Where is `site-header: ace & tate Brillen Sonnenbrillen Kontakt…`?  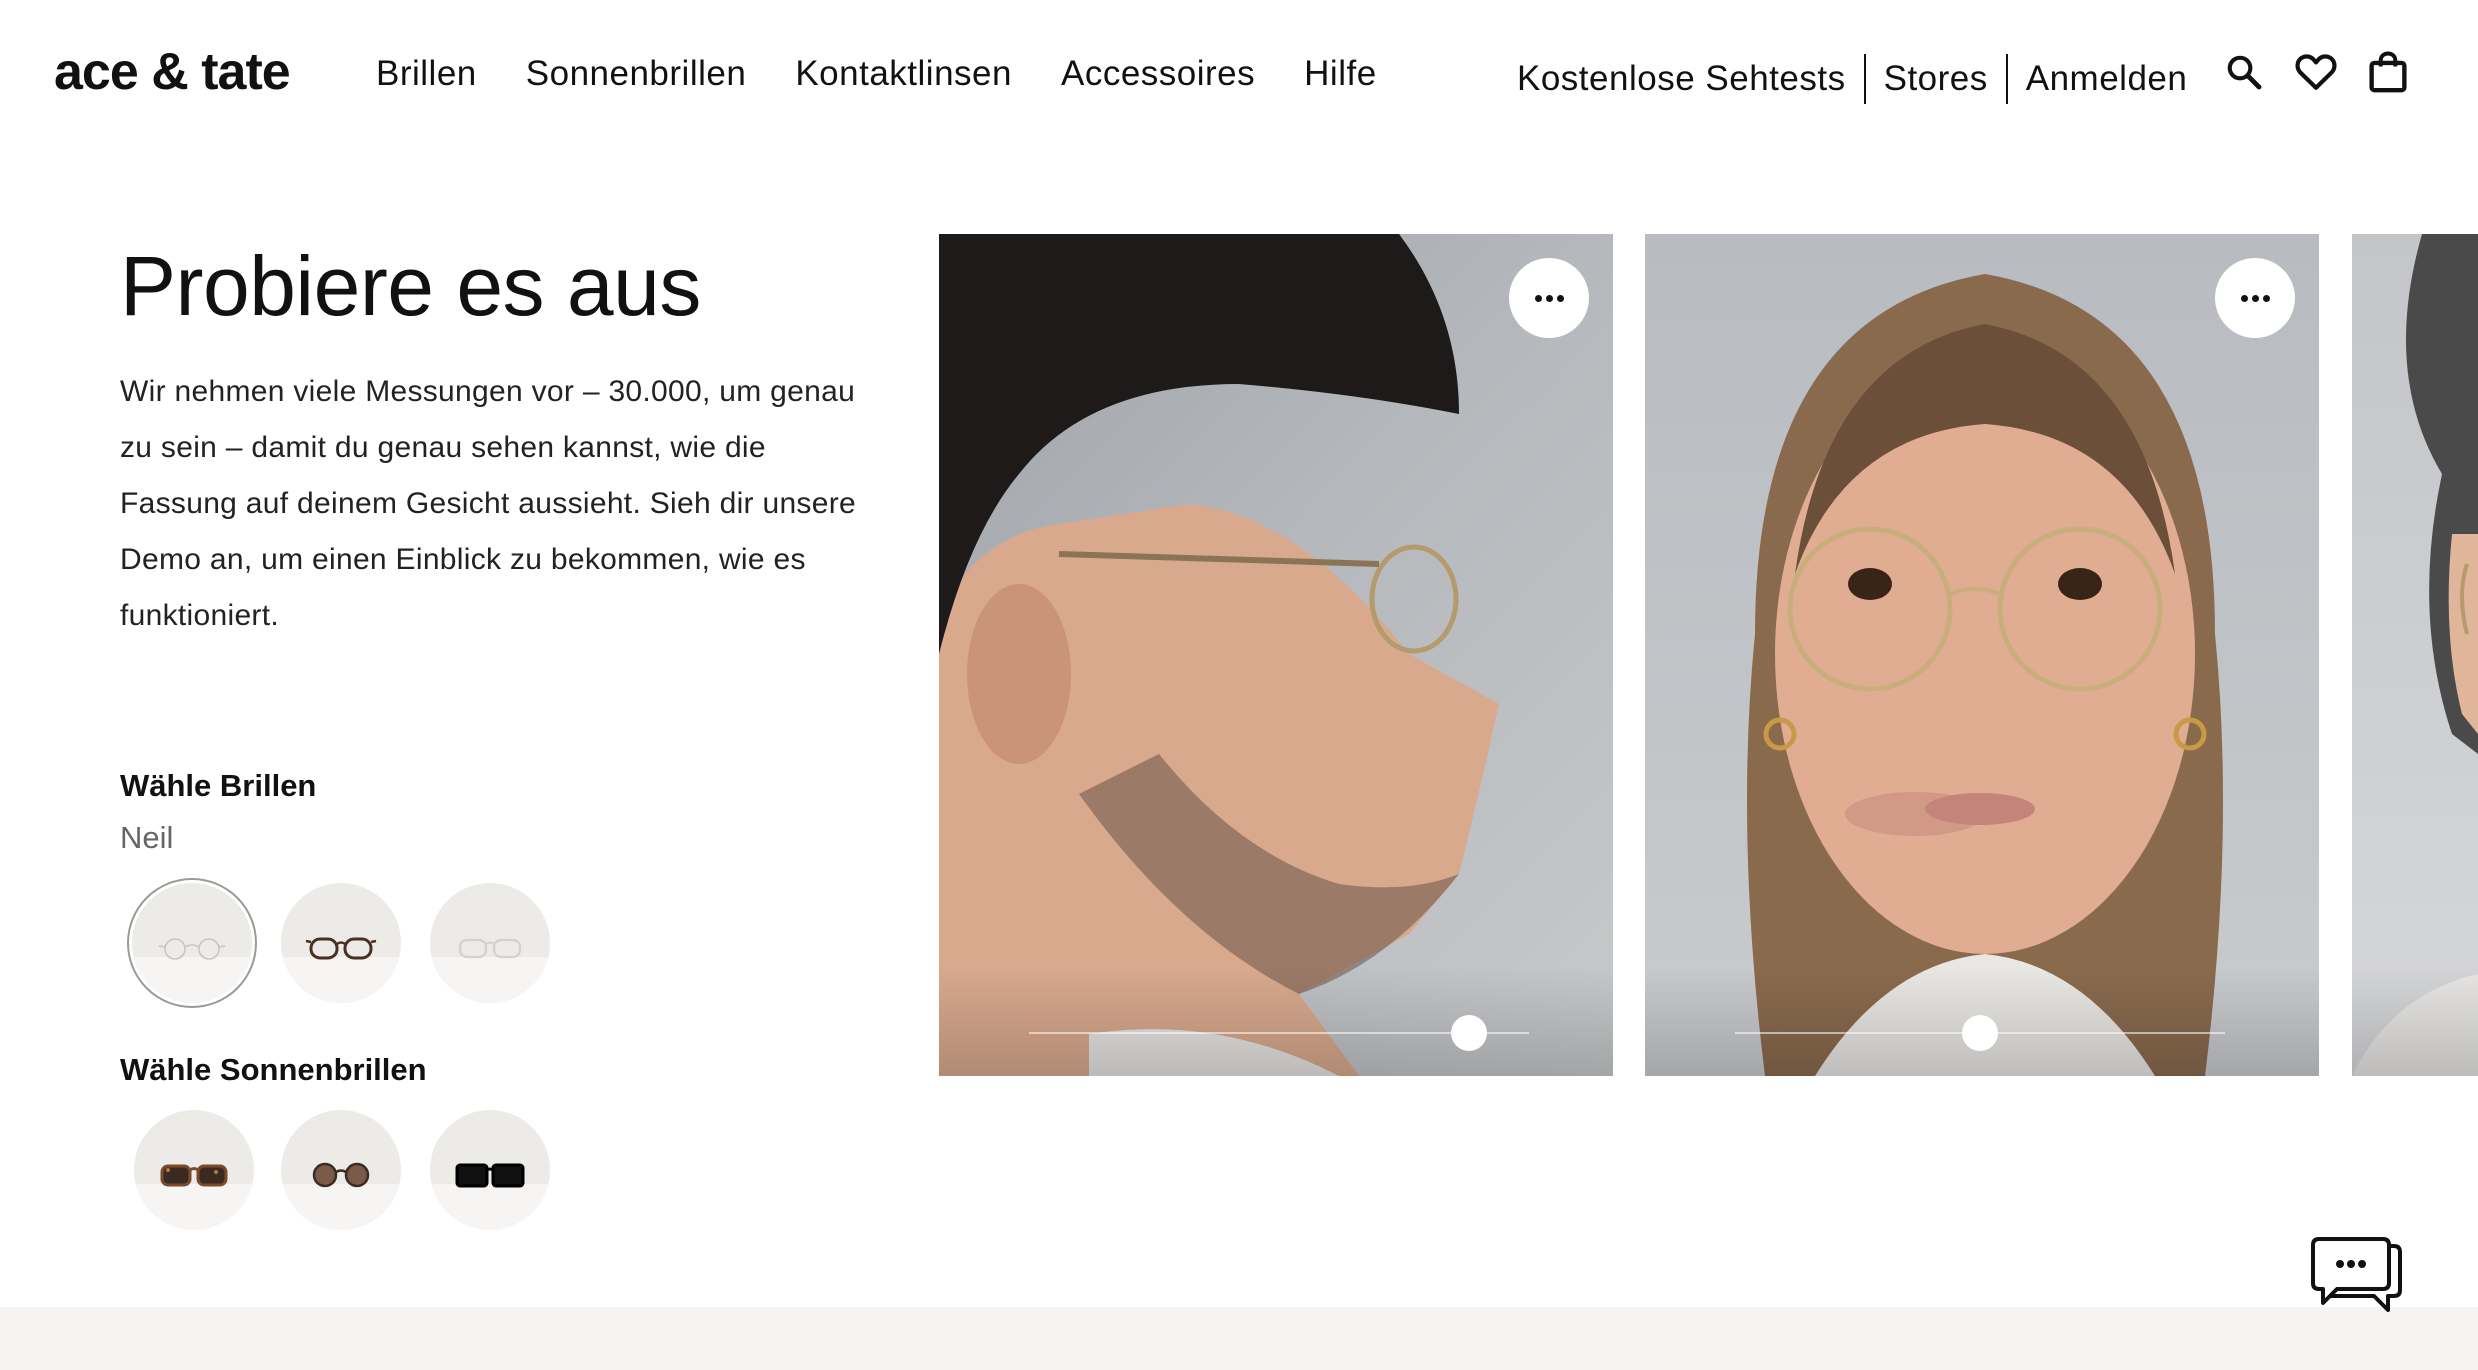
site-header: ace & tate Brillen Sonnenbrillen Kontakt… is located at coordinates (1239, 75).